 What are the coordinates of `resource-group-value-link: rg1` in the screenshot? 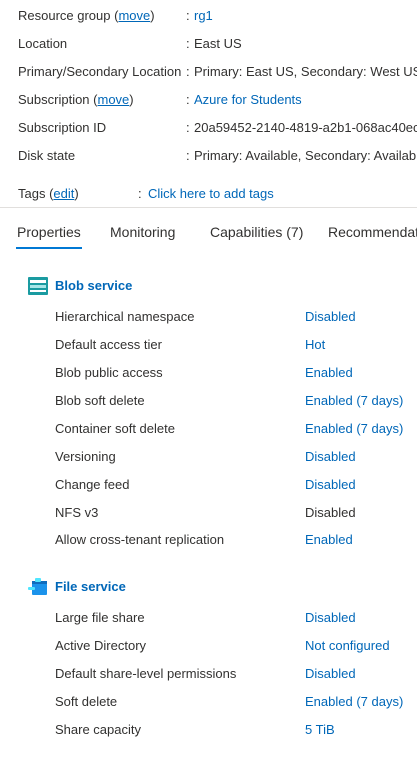 It's located at (203, 16).